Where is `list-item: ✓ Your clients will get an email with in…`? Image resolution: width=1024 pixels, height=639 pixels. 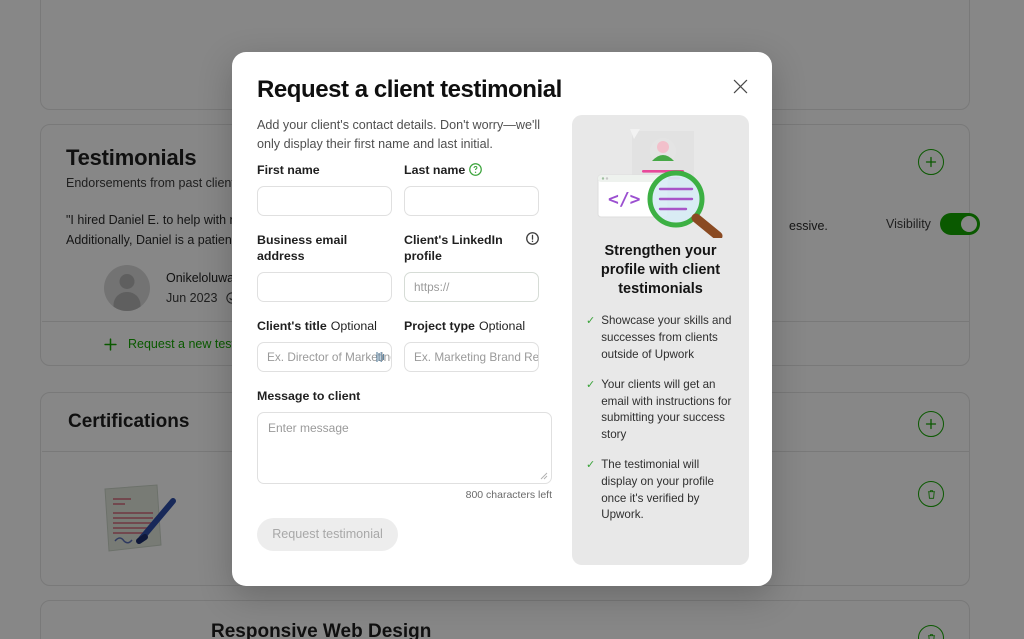 list-item: ✓ Your clients will get an email with in… is located at coordinates (660, 410).